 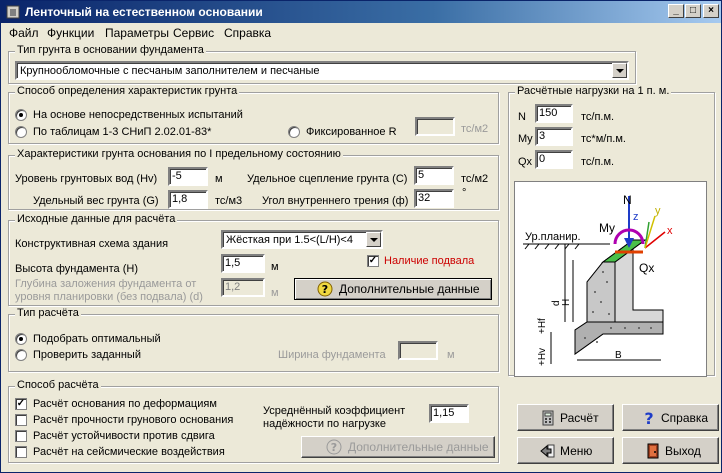 I want to click on friction-label: Угол внутреннего трения (ф), so click(x=335, y=201).